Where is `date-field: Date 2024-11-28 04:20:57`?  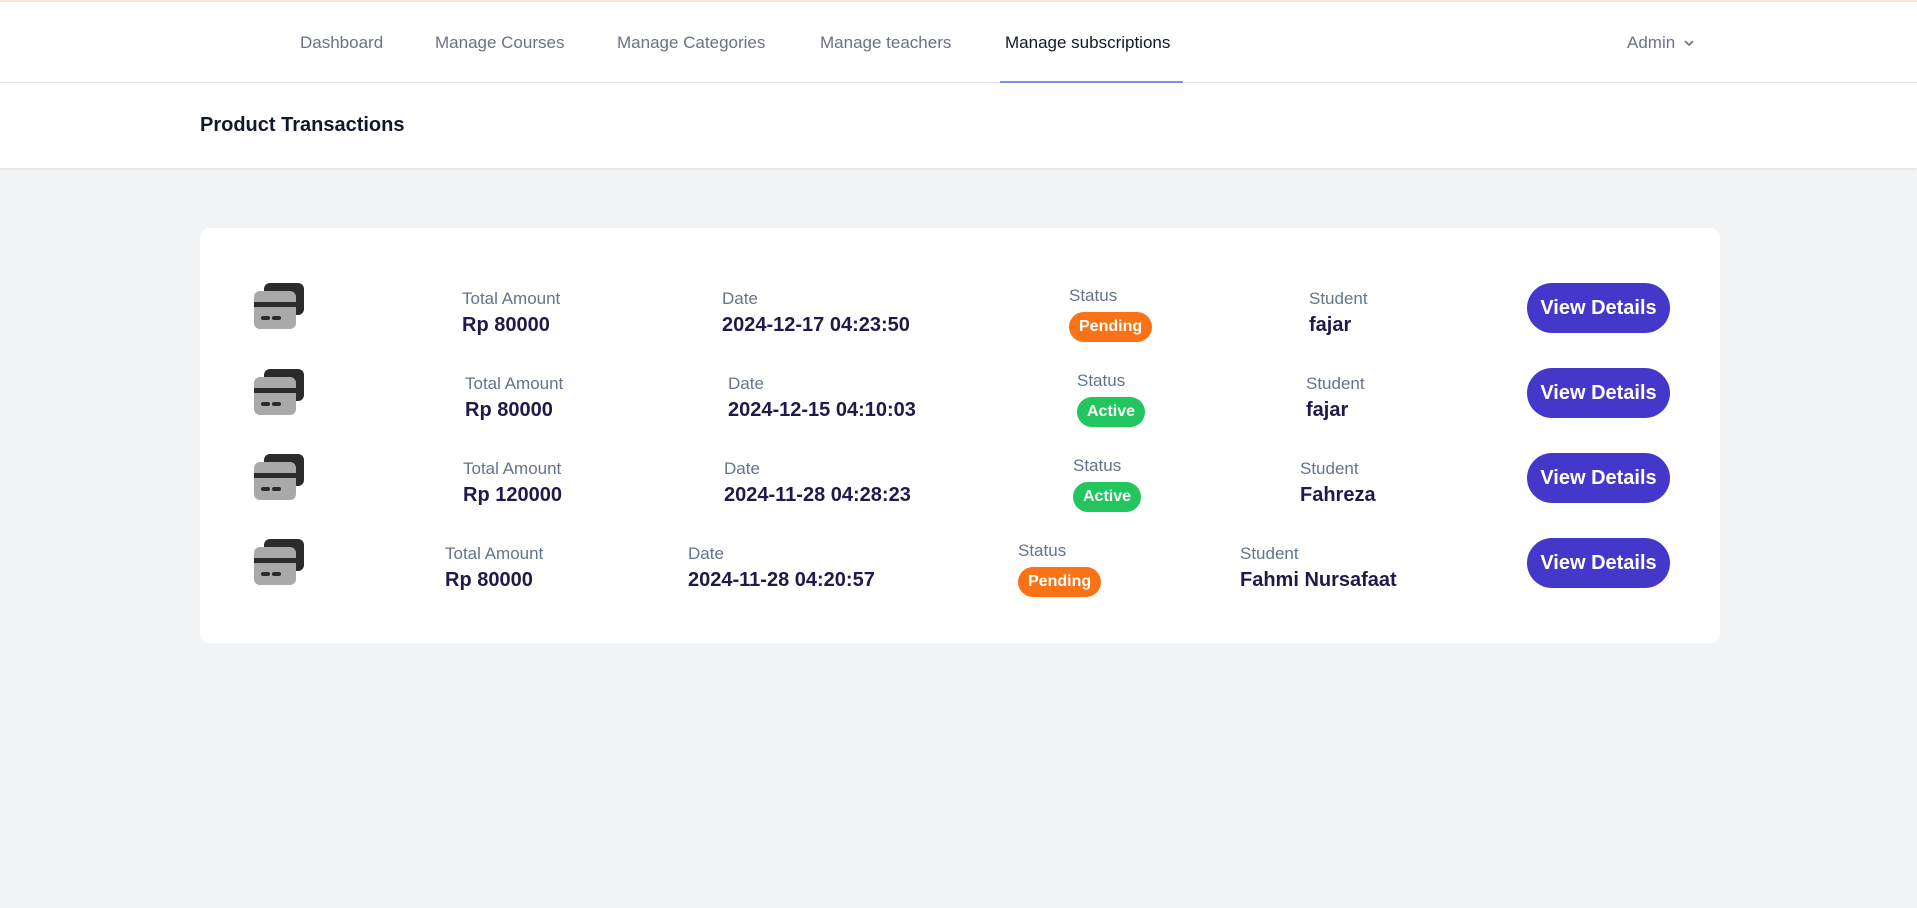
date-field: Date 2024-11-28 04:20:57 is located at coordinates (781, 568).